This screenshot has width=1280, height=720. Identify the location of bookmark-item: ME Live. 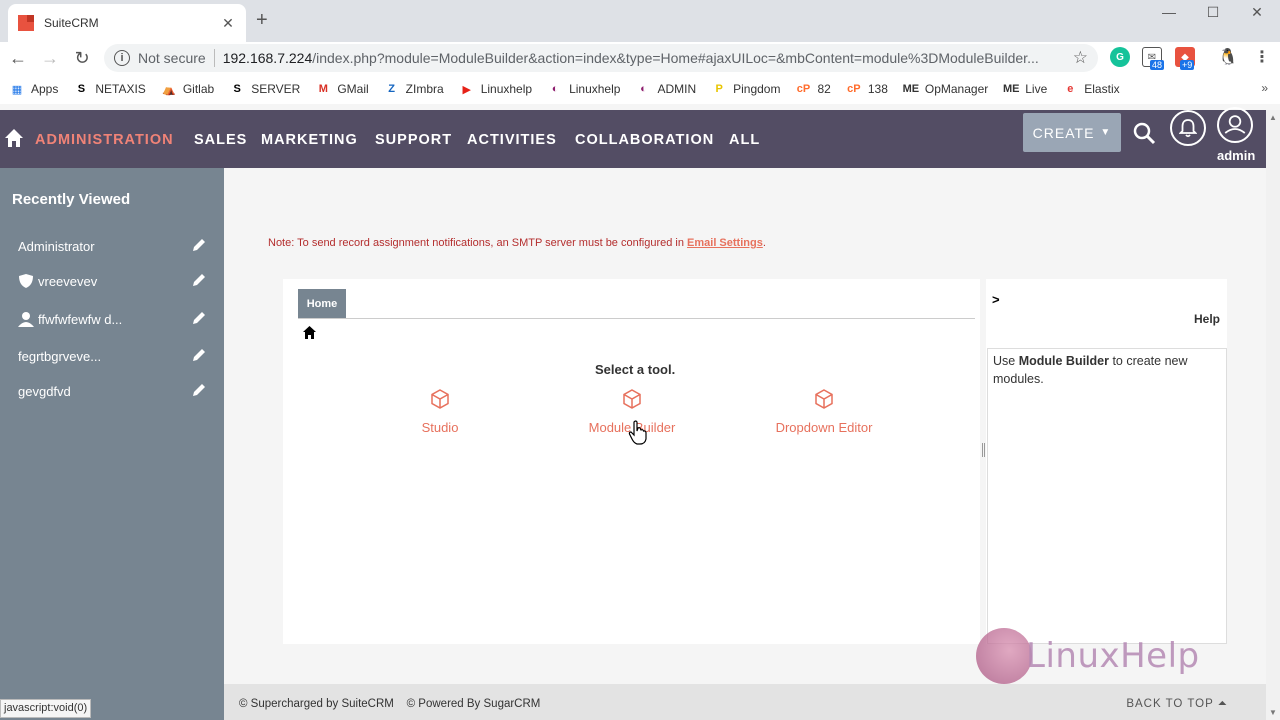
(1025, 89).